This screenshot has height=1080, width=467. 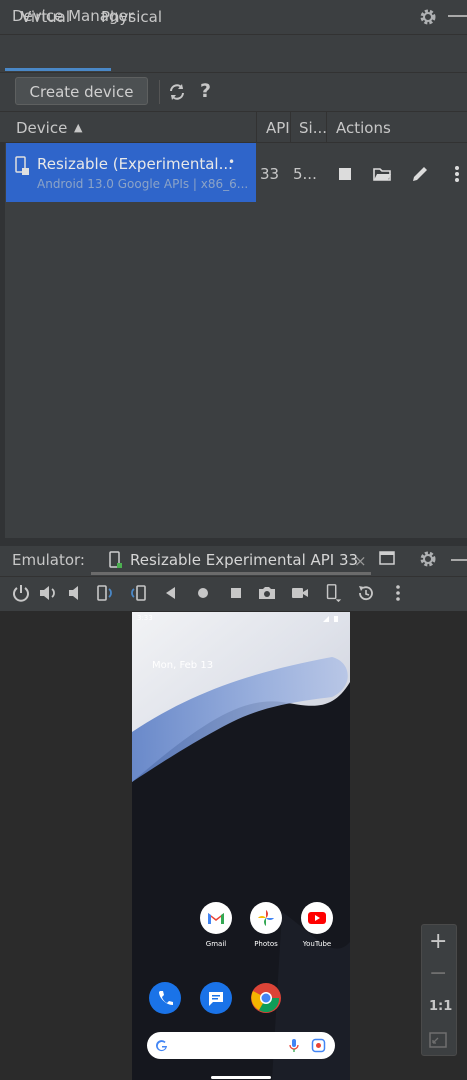 I want to click on help-icon: ?, so click(x=205, y=91).